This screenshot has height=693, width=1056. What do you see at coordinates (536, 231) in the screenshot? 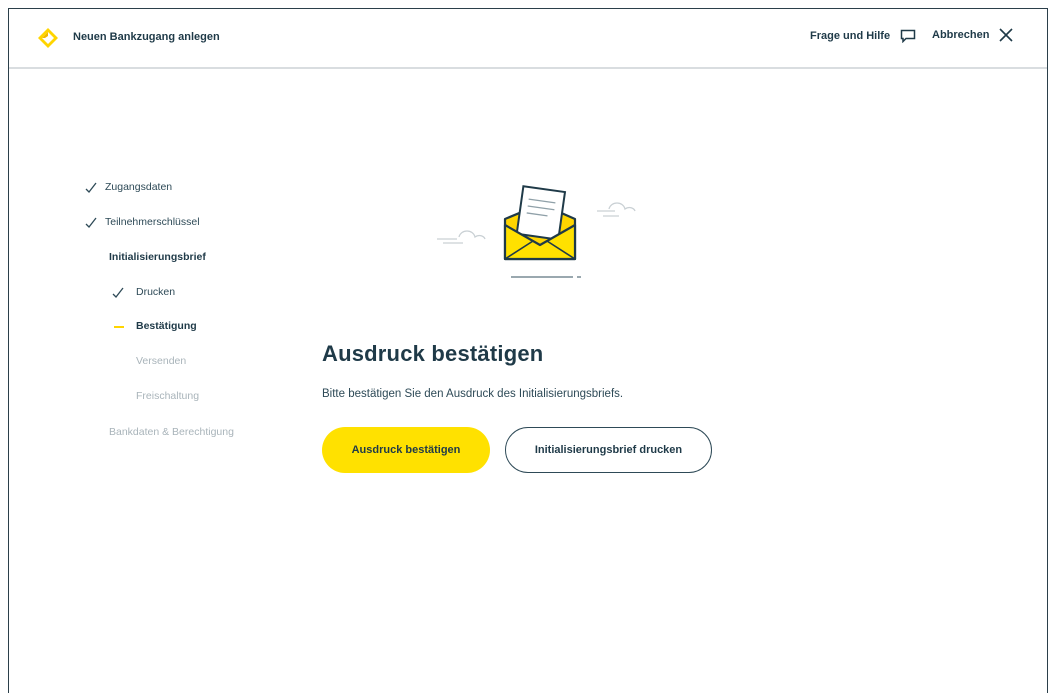
I see `envelope-letter-icon` at bounding box center [536, 231].